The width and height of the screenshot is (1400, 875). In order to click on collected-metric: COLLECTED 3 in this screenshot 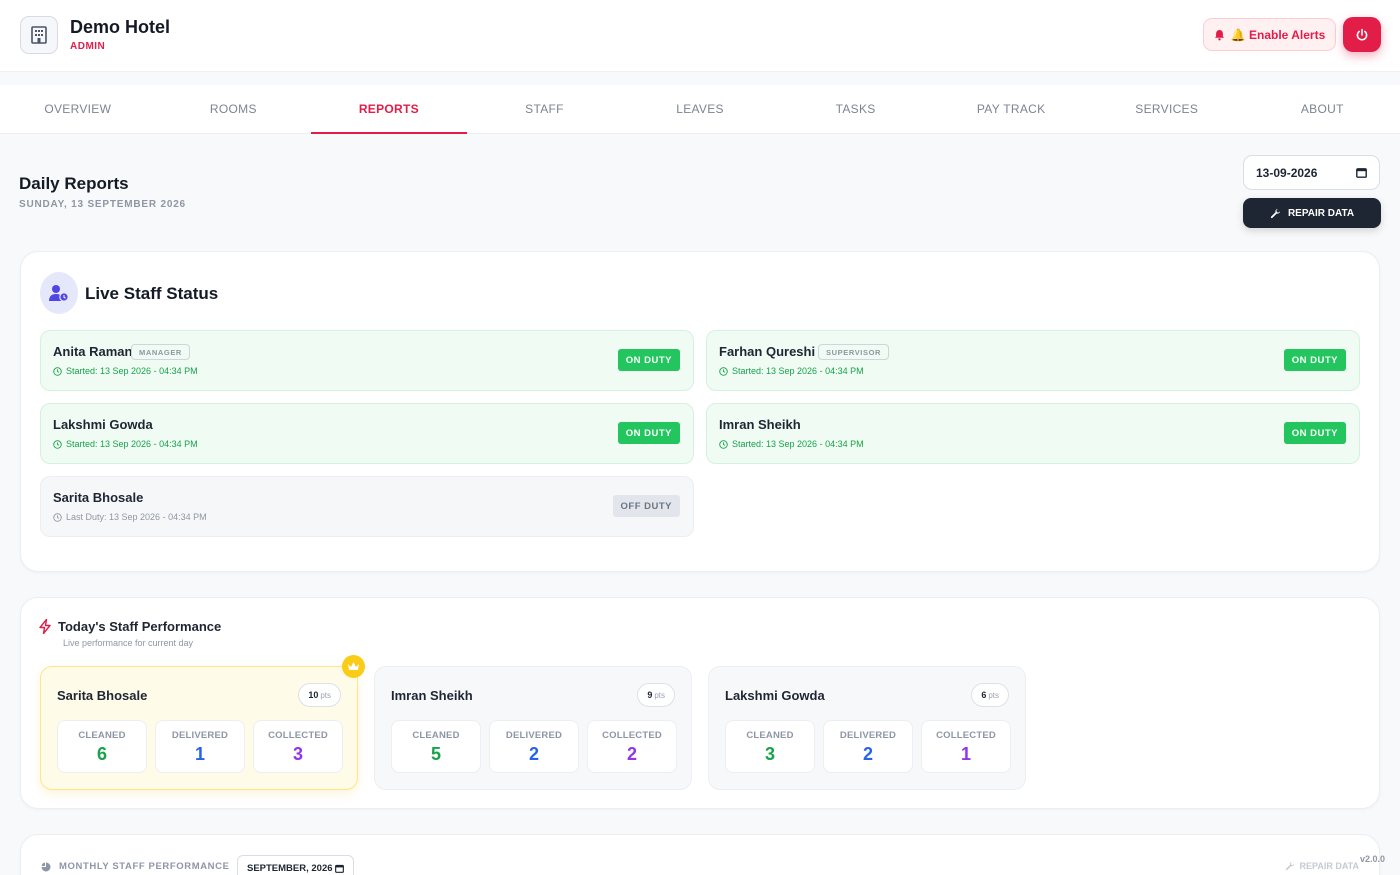, I will do `click(298, 746)`.